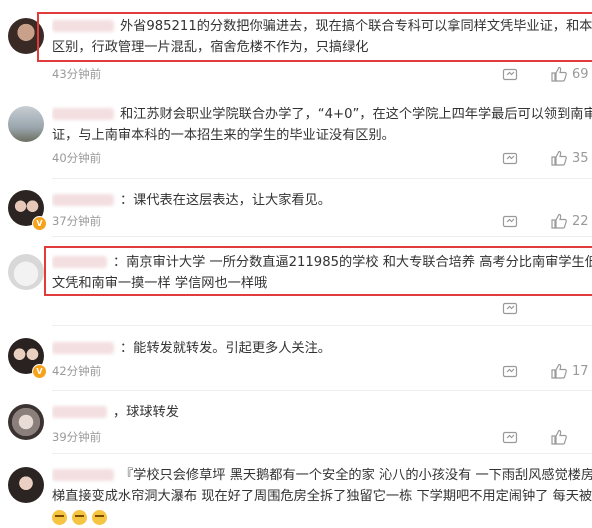 The width and height of the screenshot is (592, 528). What do you see at coordinates (77, 437) in the screenshot?
I see `comment-time: 39分钟前` at bounding box center [77, 437].